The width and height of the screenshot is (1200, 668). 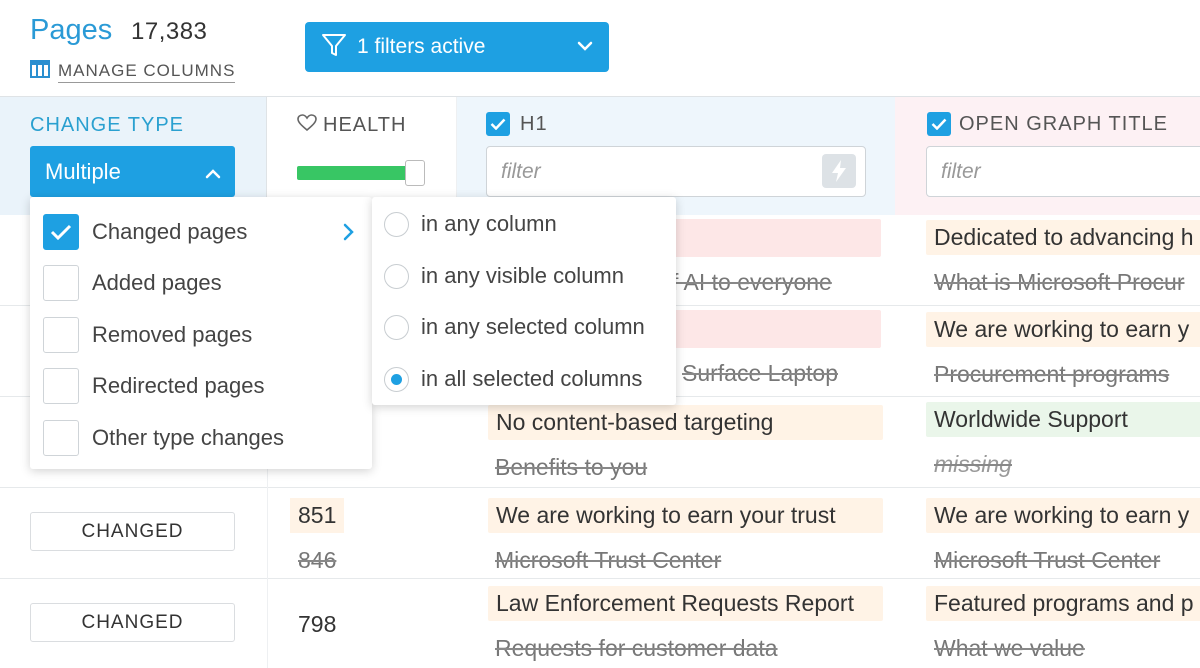 I want to click on filters-button: 1 filters active, so click(x=457, y=47).